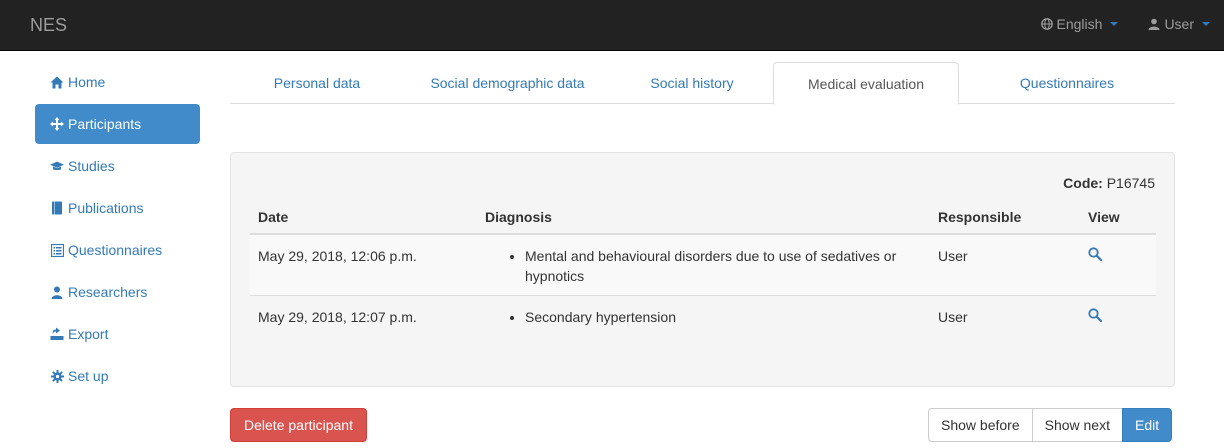  Describe the element at coordinates (980, 425) in the screenshot. I see `show-before-button: Show before` at that location.